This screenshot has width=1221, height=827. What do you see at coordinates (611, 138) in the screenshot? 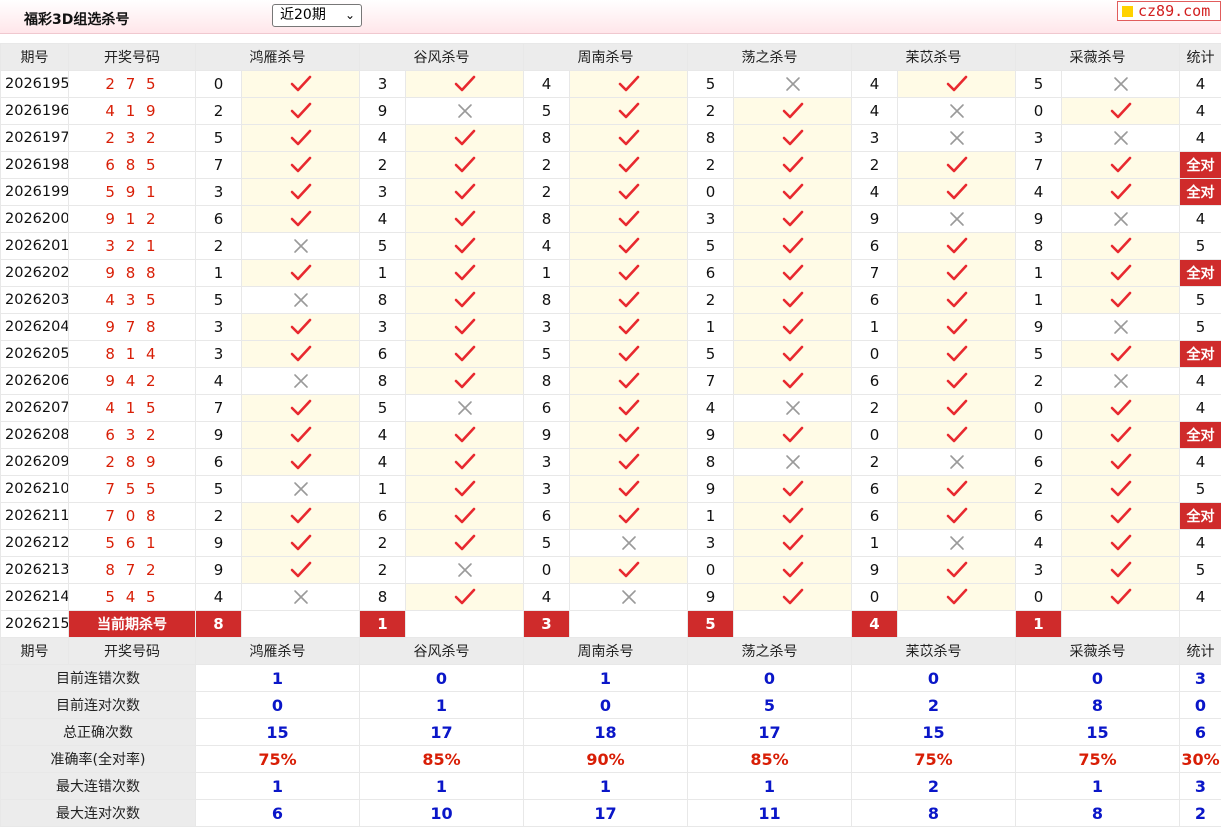
I see `table-row: 20261972 3 25488334` at bounding box center [611, 138].